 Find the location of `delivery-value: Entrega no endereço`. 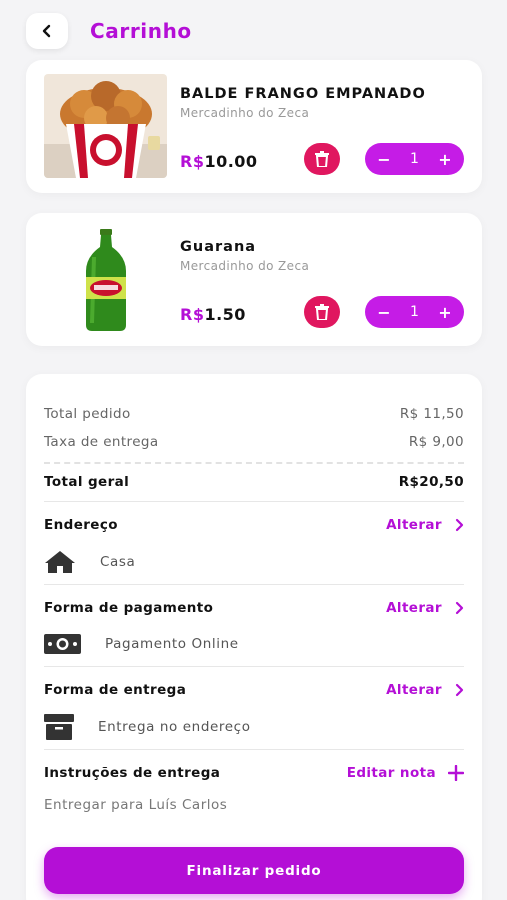

delivery-value: Entrega no endereço is located at coordinates (174, 727).